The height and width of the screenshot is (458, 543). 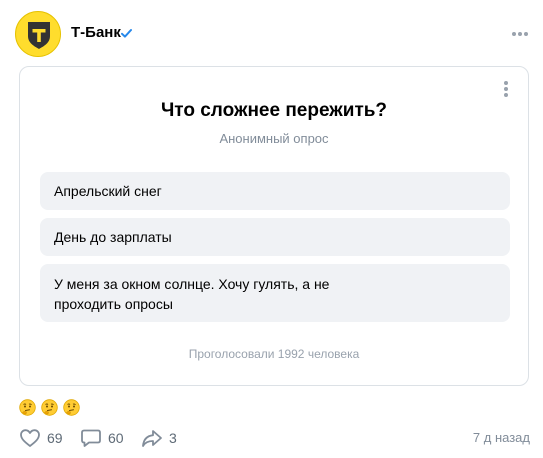 What do you see at coordinates (96, 32) in the screenshot?
I see `author-name: Т-Банк` at bounding box center [96, 32].